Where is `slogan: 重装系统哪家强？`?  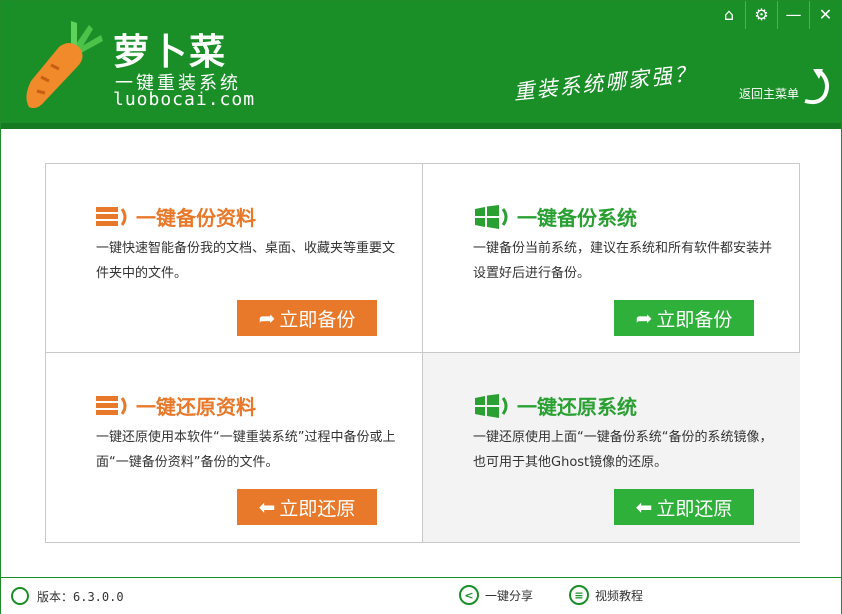 slogan: 重装系统哪家强？ is located at coordinates (605, 83).